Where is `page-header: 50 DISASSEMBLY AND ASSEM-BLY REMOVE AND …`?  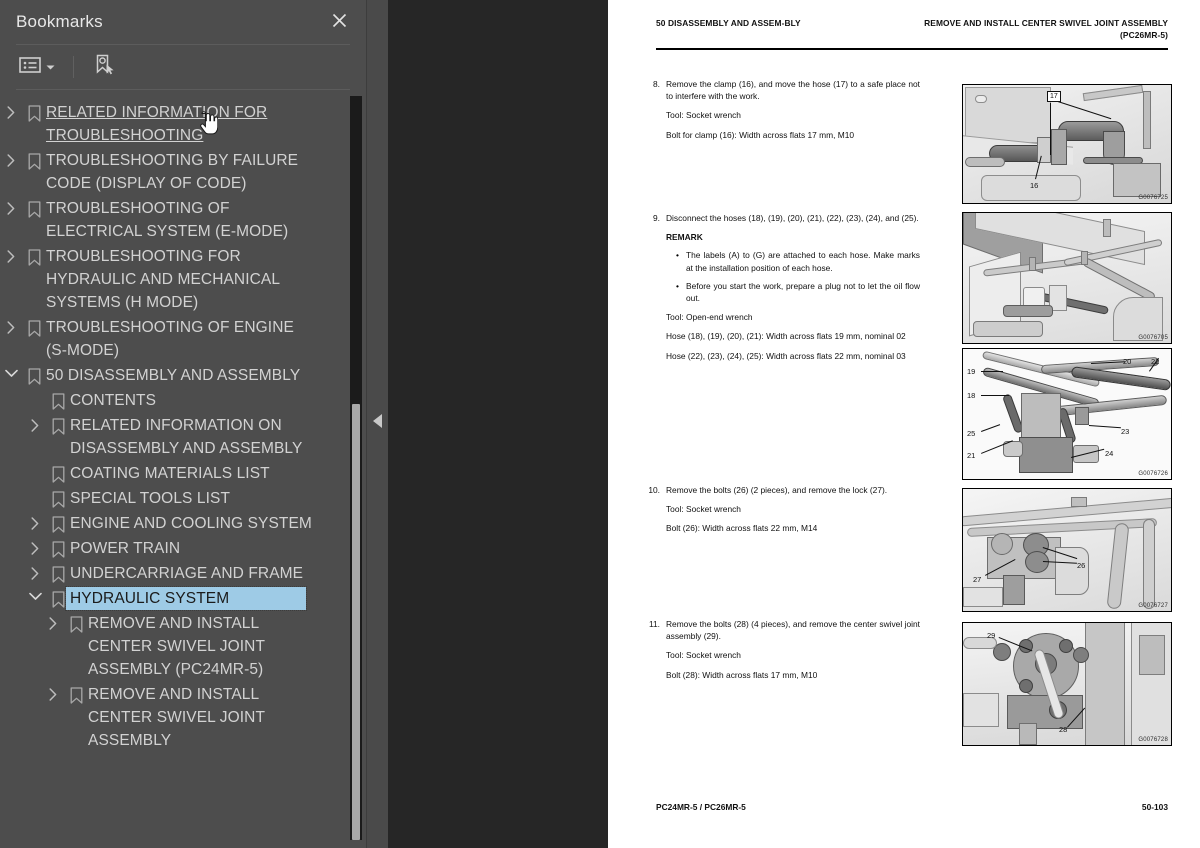
page-header: 50 DISASSEMBLY AND ASSEM-BLY REMOVE AND … is located at coordinates (912, 29).